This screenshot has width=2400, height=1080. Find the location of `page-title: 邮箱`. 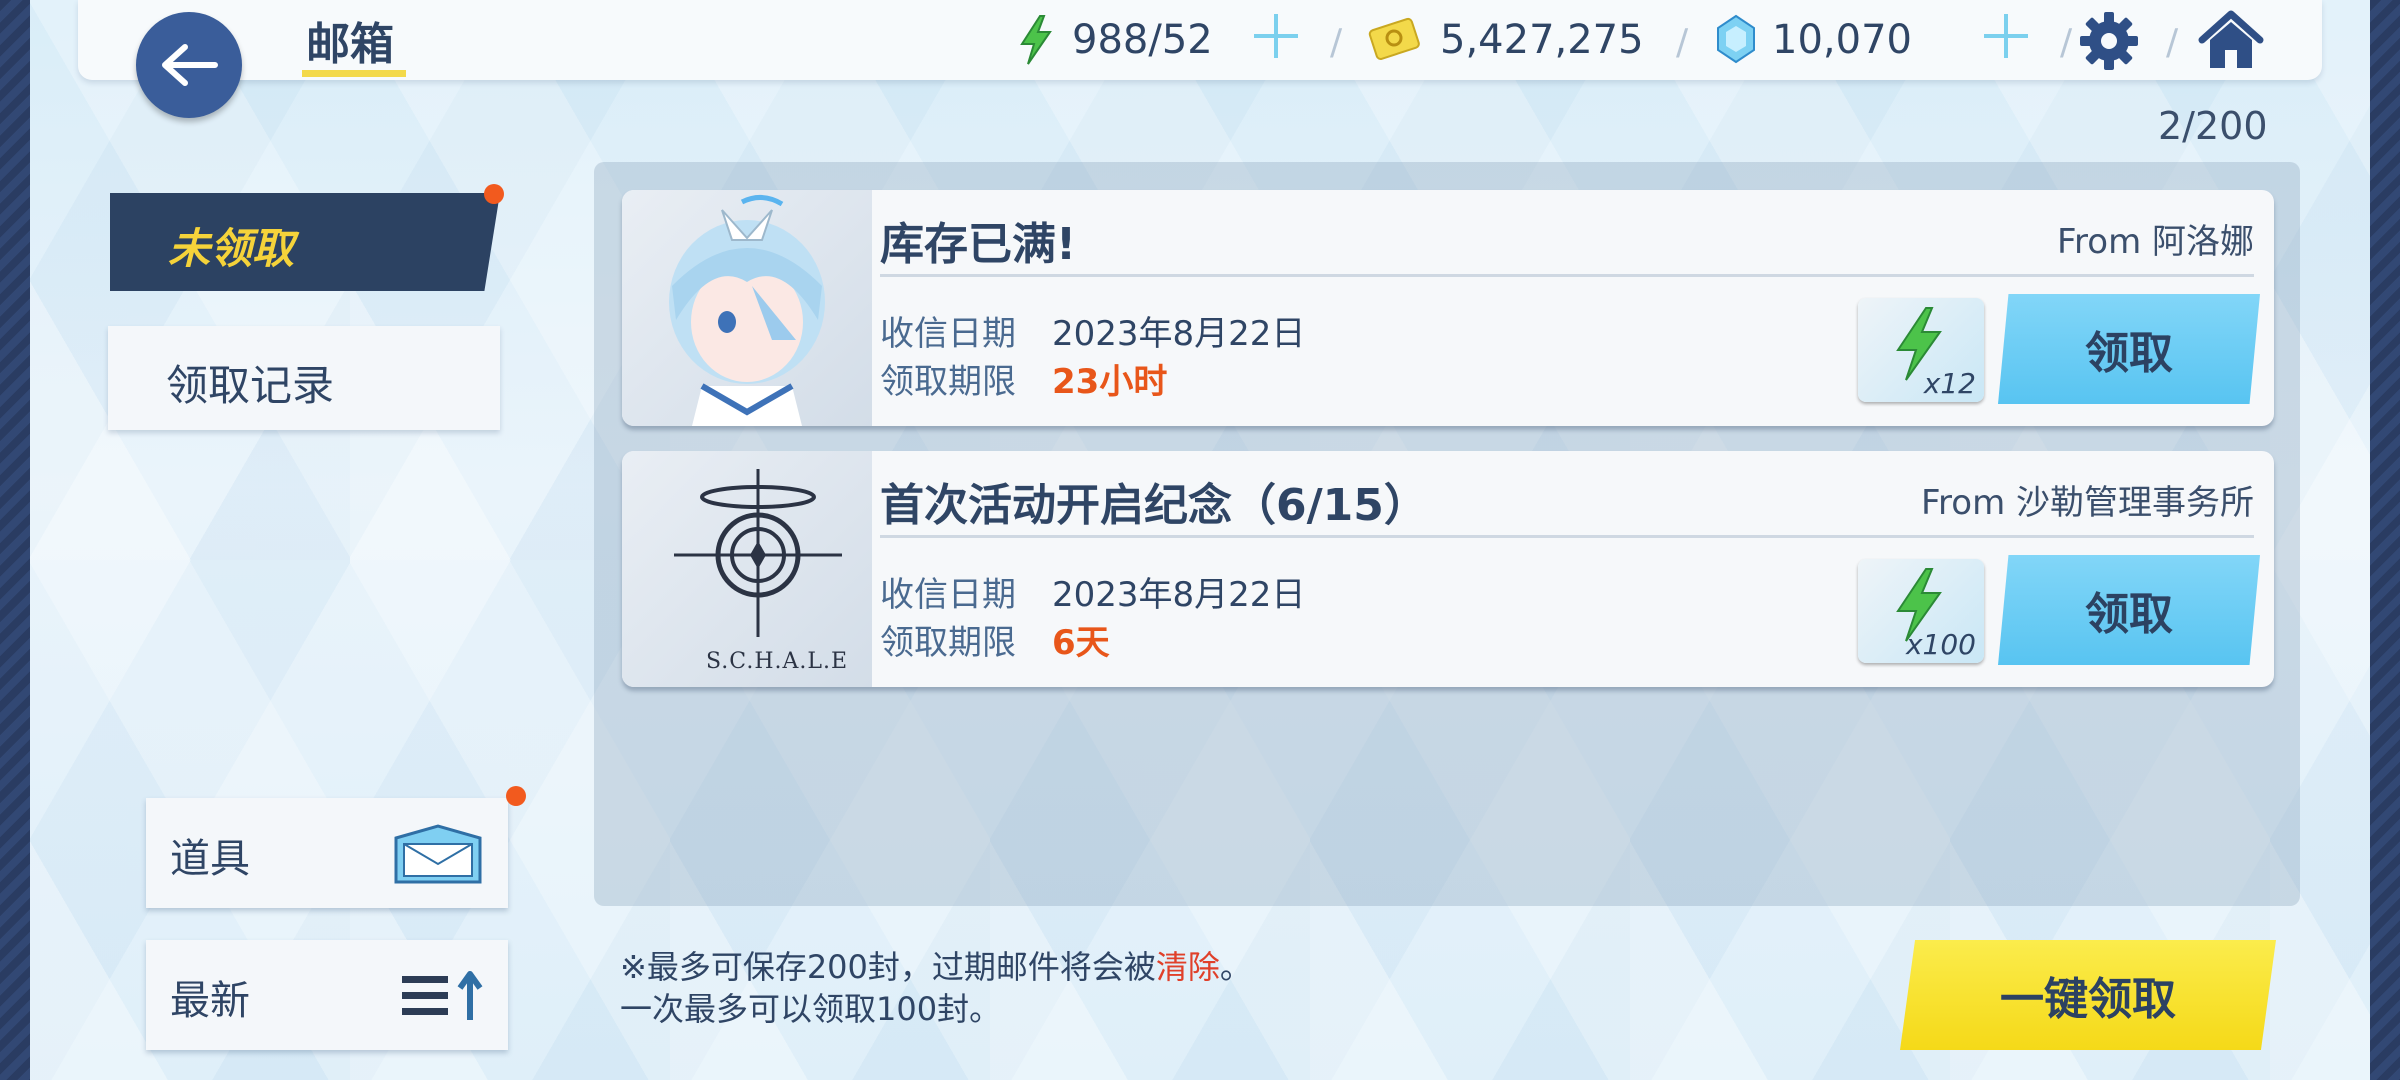

page-title: 邮箱 is located at coordinates (350, 44).